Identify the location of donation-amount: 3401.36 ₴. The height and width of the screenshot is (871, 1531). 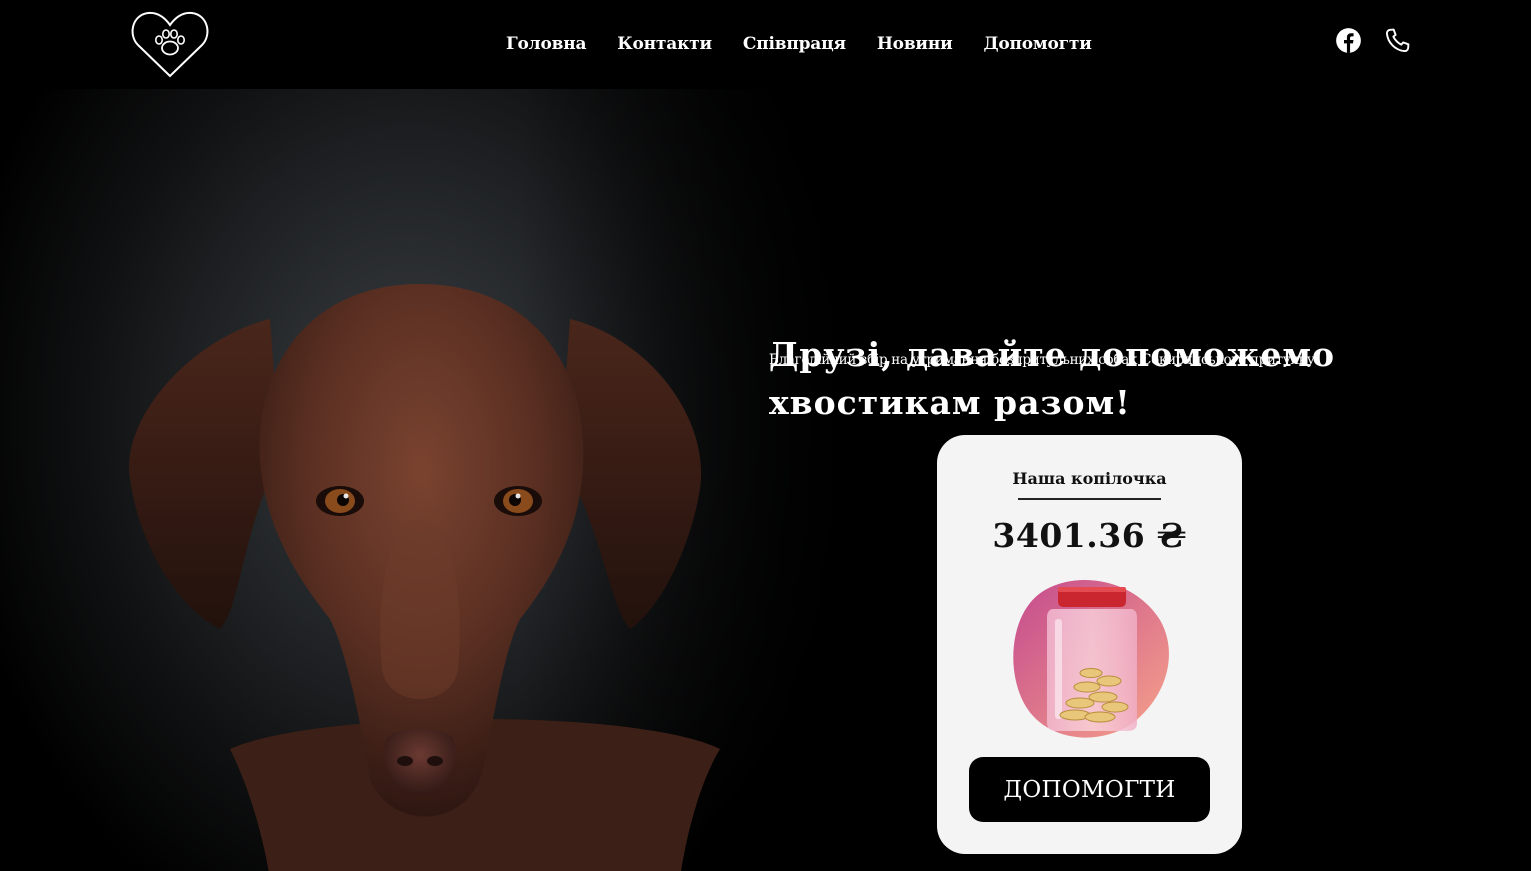
(1089, 535).